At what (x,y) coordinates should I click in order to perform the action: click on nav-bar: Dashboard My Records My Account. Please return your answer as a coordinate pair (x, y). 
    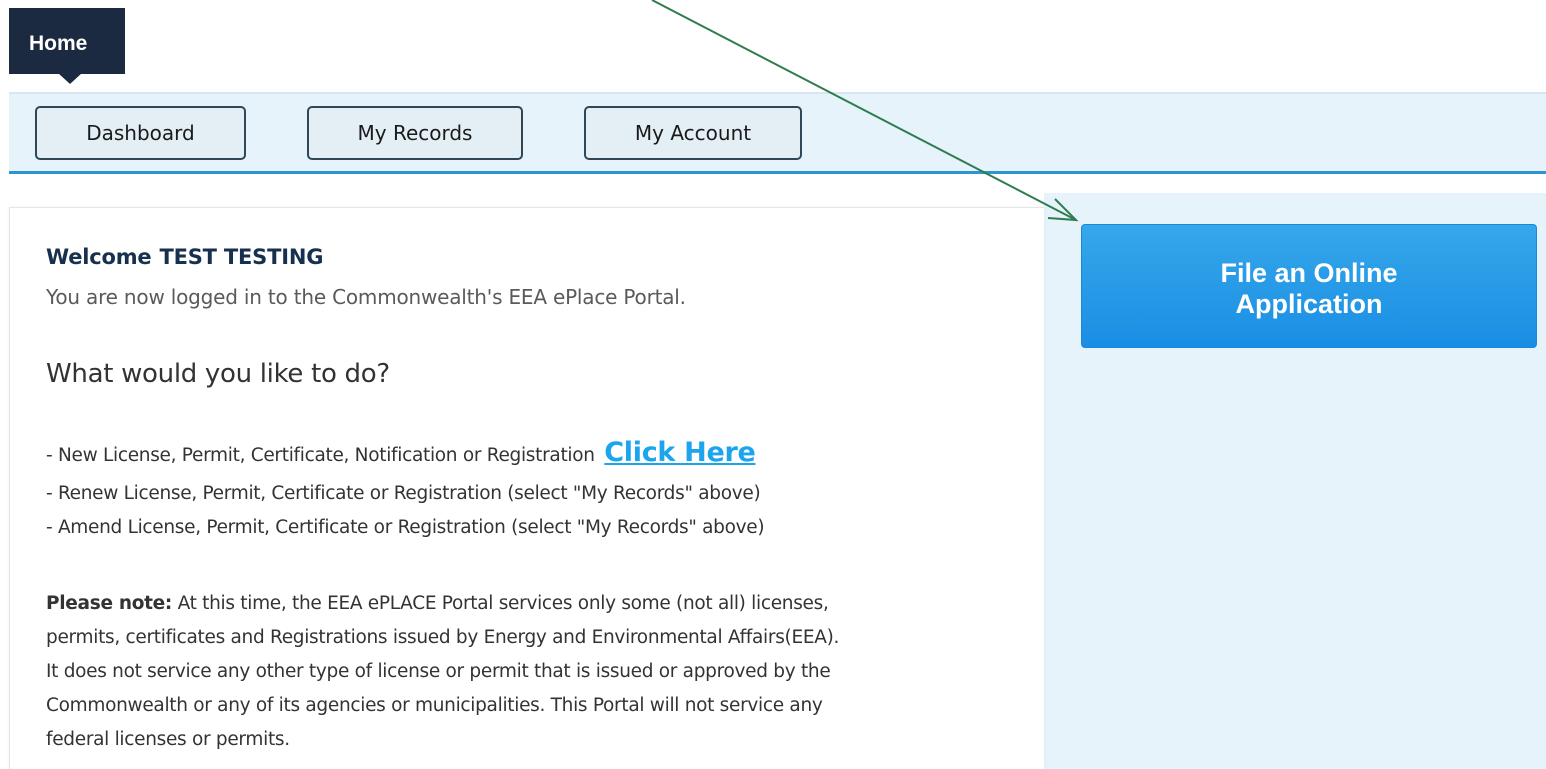
    Looking at the image, I should click on (777, 133).